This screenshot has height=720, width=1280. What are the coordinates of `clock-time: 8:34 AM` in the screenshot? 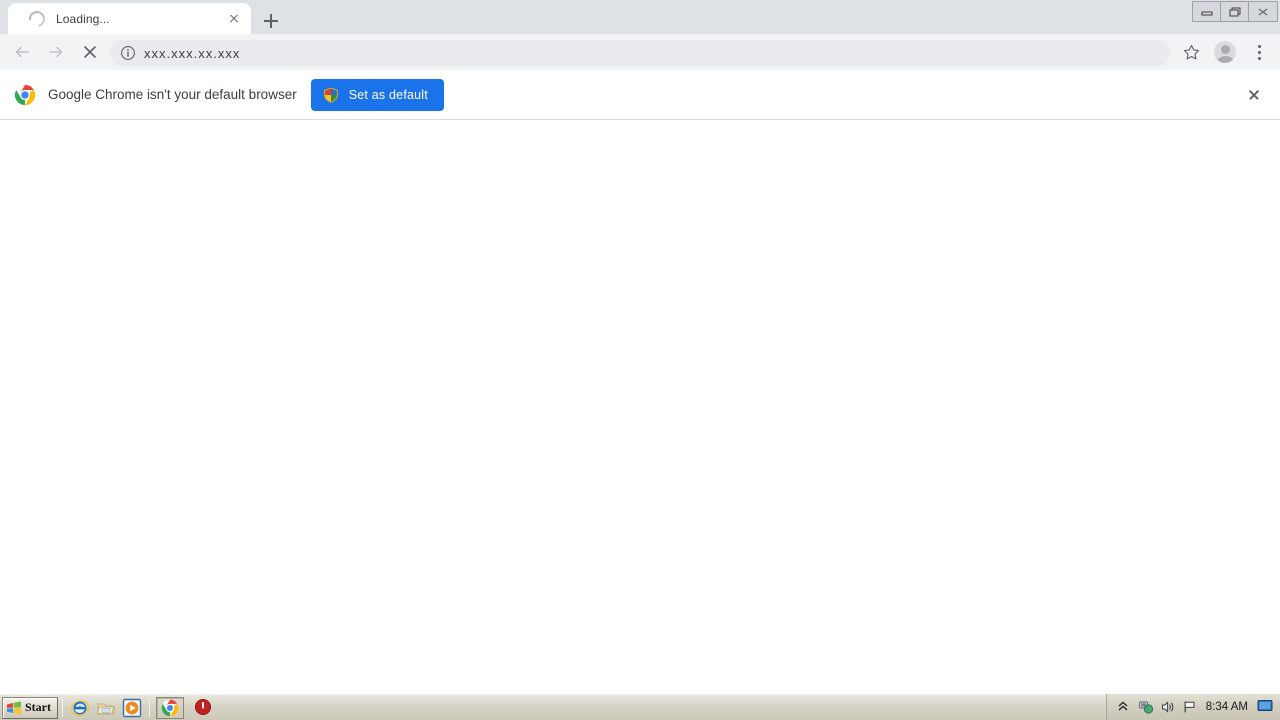 It's located at (1227, 707).